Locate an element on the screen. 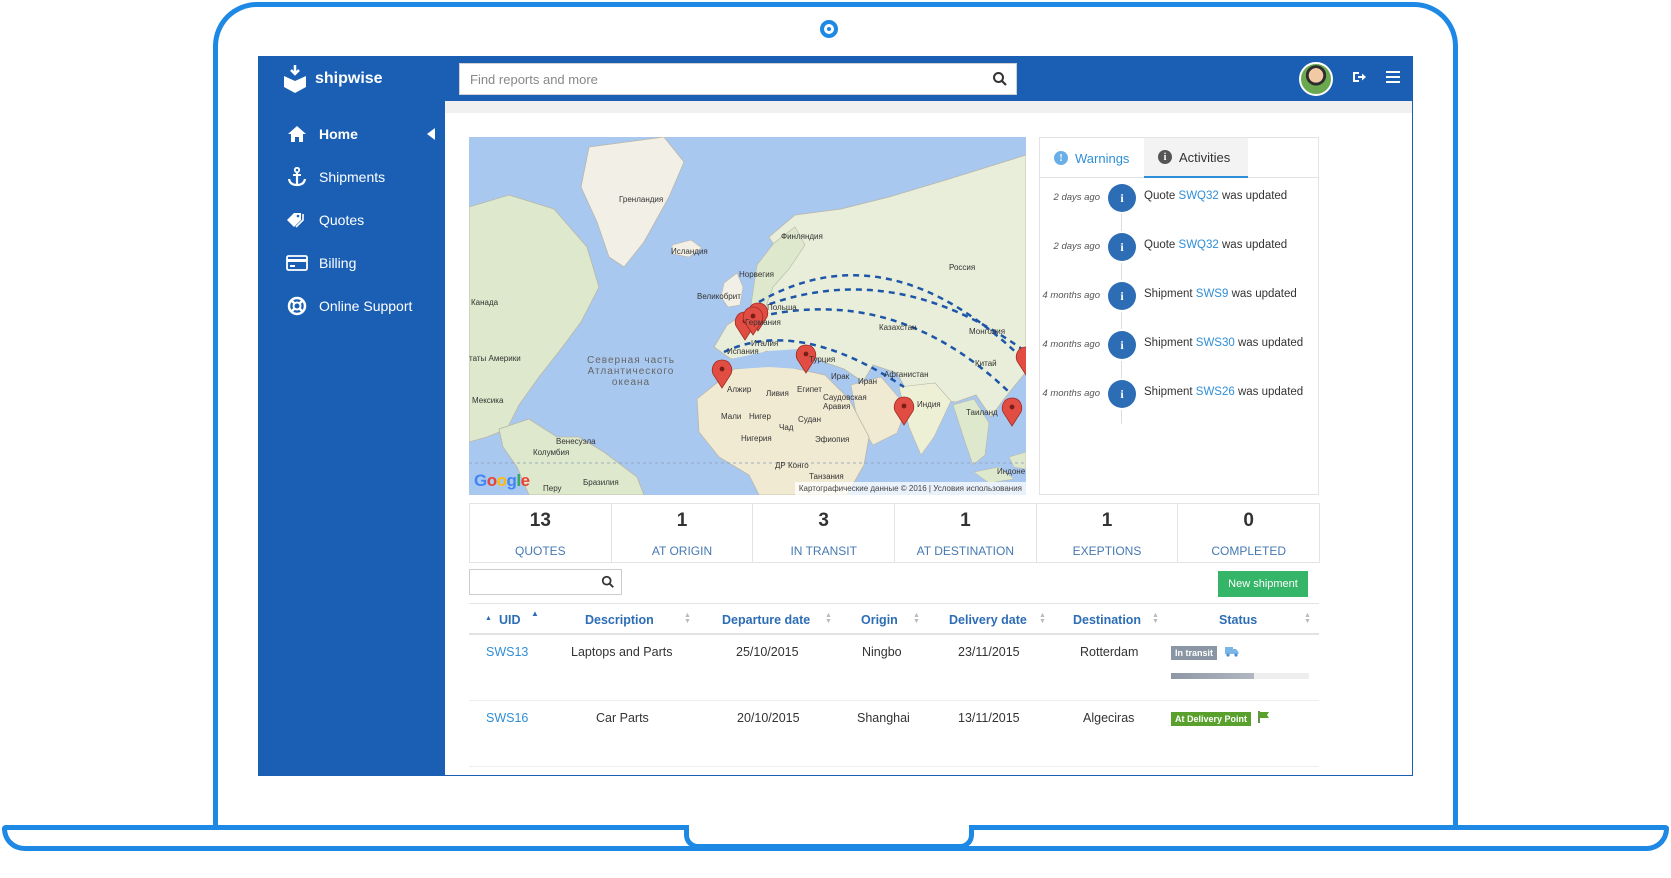 The height and width of the screenshot is (878, 1671). tab-label: Activities is located at coordinates (1205, 157).